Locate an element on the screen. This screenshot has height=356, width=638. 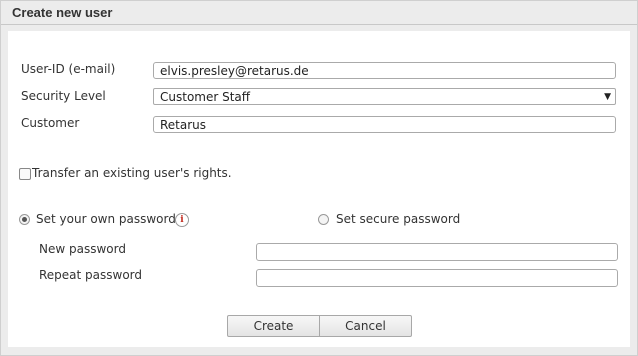
chevron-down-icon: ▼ is located at coordinates (607, 97).